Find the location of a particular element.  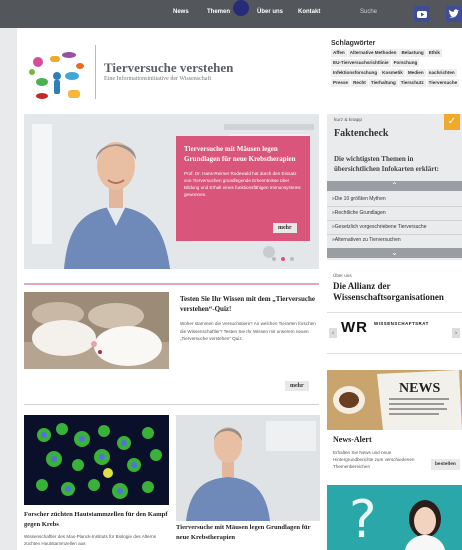

carousel-next-icon: › is located at coordinates (456, 333).